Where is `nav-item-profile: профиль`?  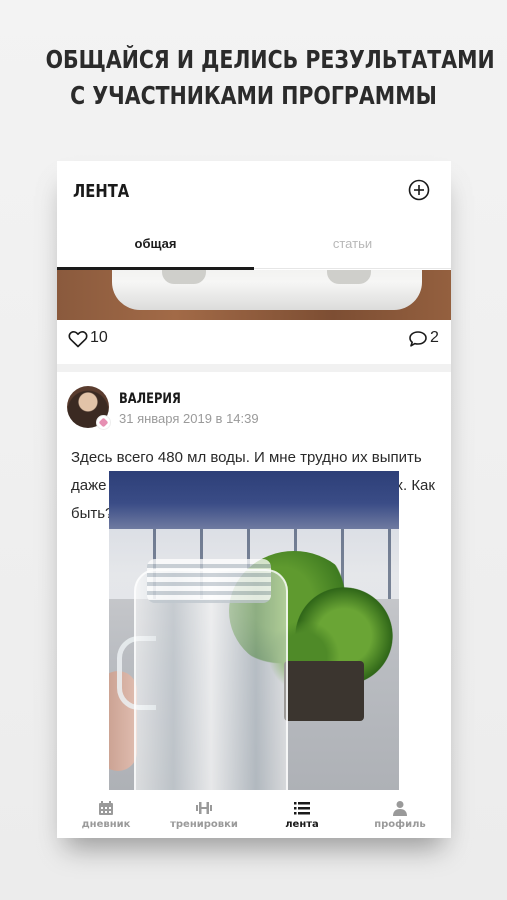
nav-item-profile: профиль is located at coordinates (400, 814).